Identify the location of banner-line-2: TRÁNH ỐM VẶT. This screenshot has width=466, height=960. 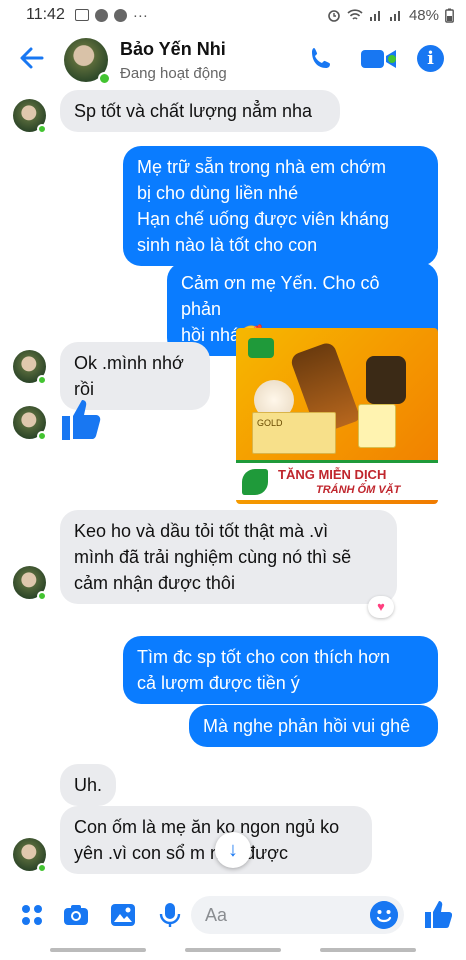
(358, 490).